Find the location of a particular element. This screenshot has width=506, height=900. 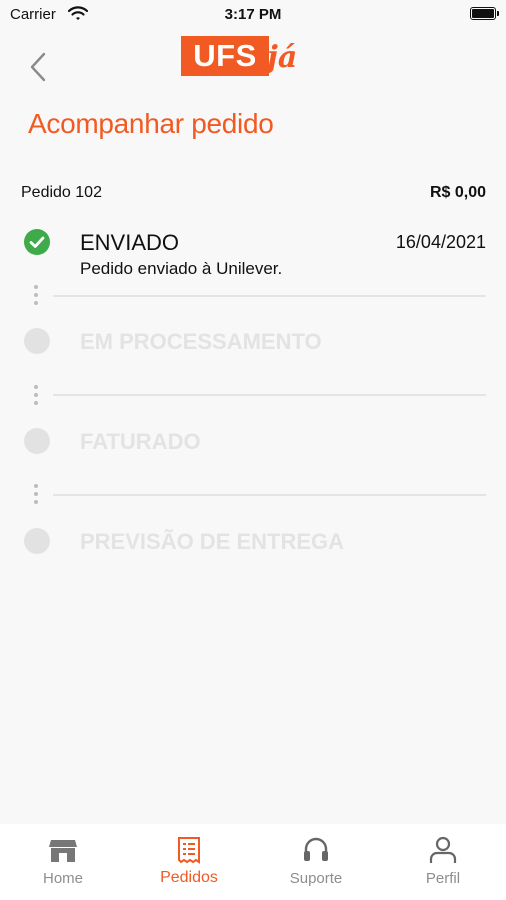

order-summary: Pedido 102 R$ 0,00 is located at coordinates (253, 195).